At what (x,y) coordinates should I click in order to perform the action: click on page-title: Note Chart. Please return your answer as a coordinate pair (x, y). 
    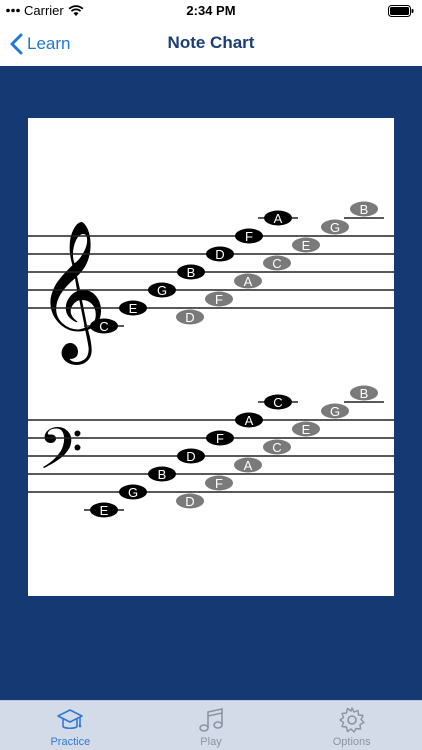
    Looking at the image, I should click on (211, 42).